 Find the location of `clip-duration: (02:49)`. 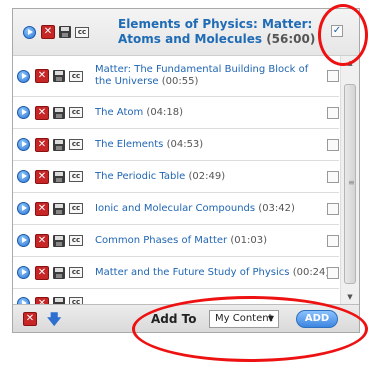

clip-duration: (02:49) is located at coordinates (207, 176).